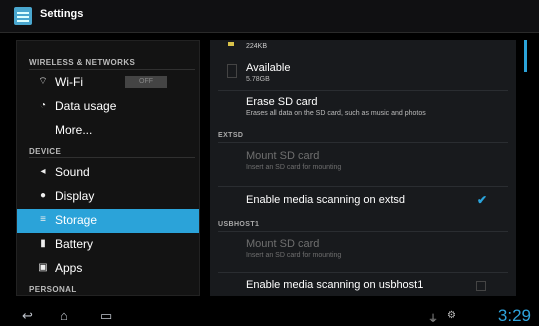  I want to click on checkbox, so click(481, 286).